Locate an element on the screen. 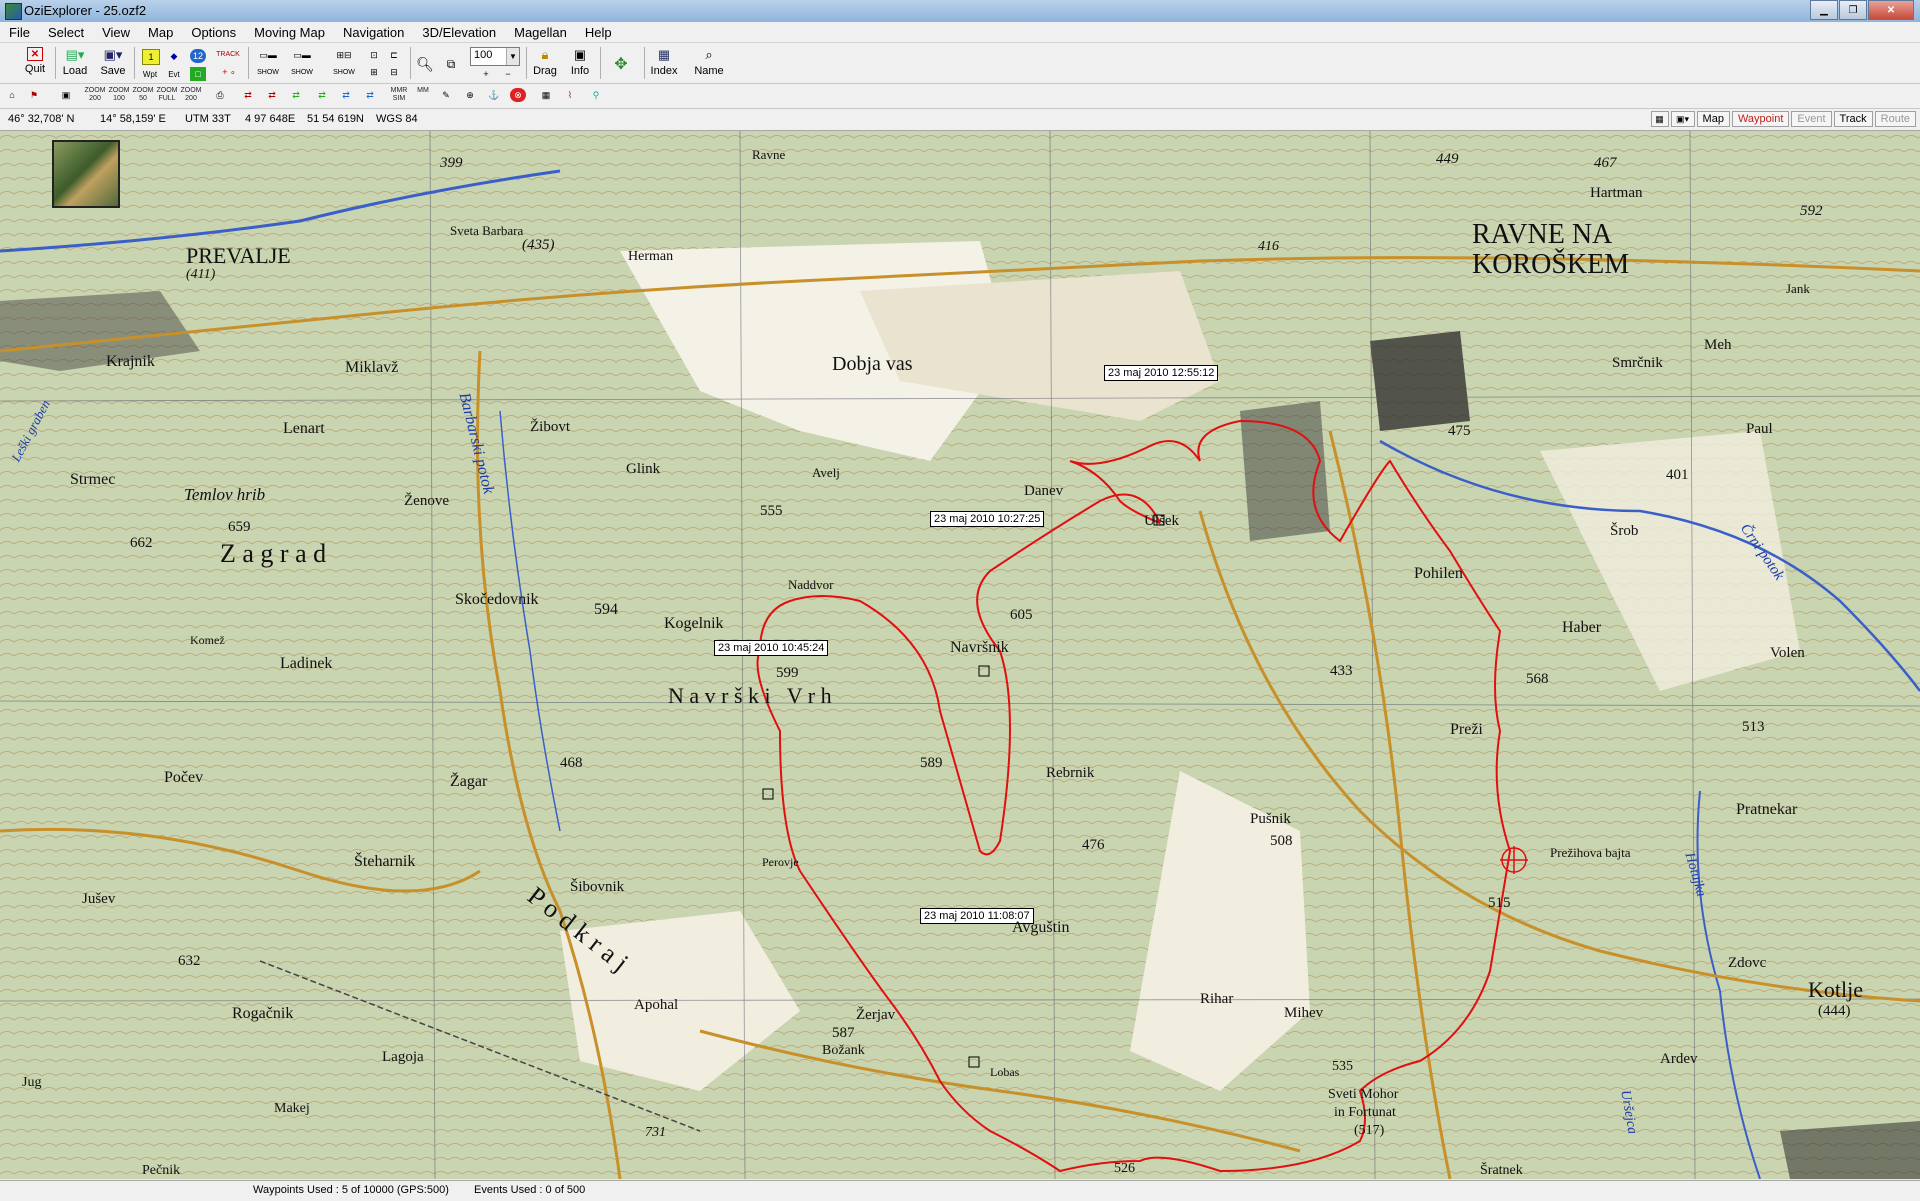  mmr-sim-button: MMR SIM is located at coordinates (399, 96).